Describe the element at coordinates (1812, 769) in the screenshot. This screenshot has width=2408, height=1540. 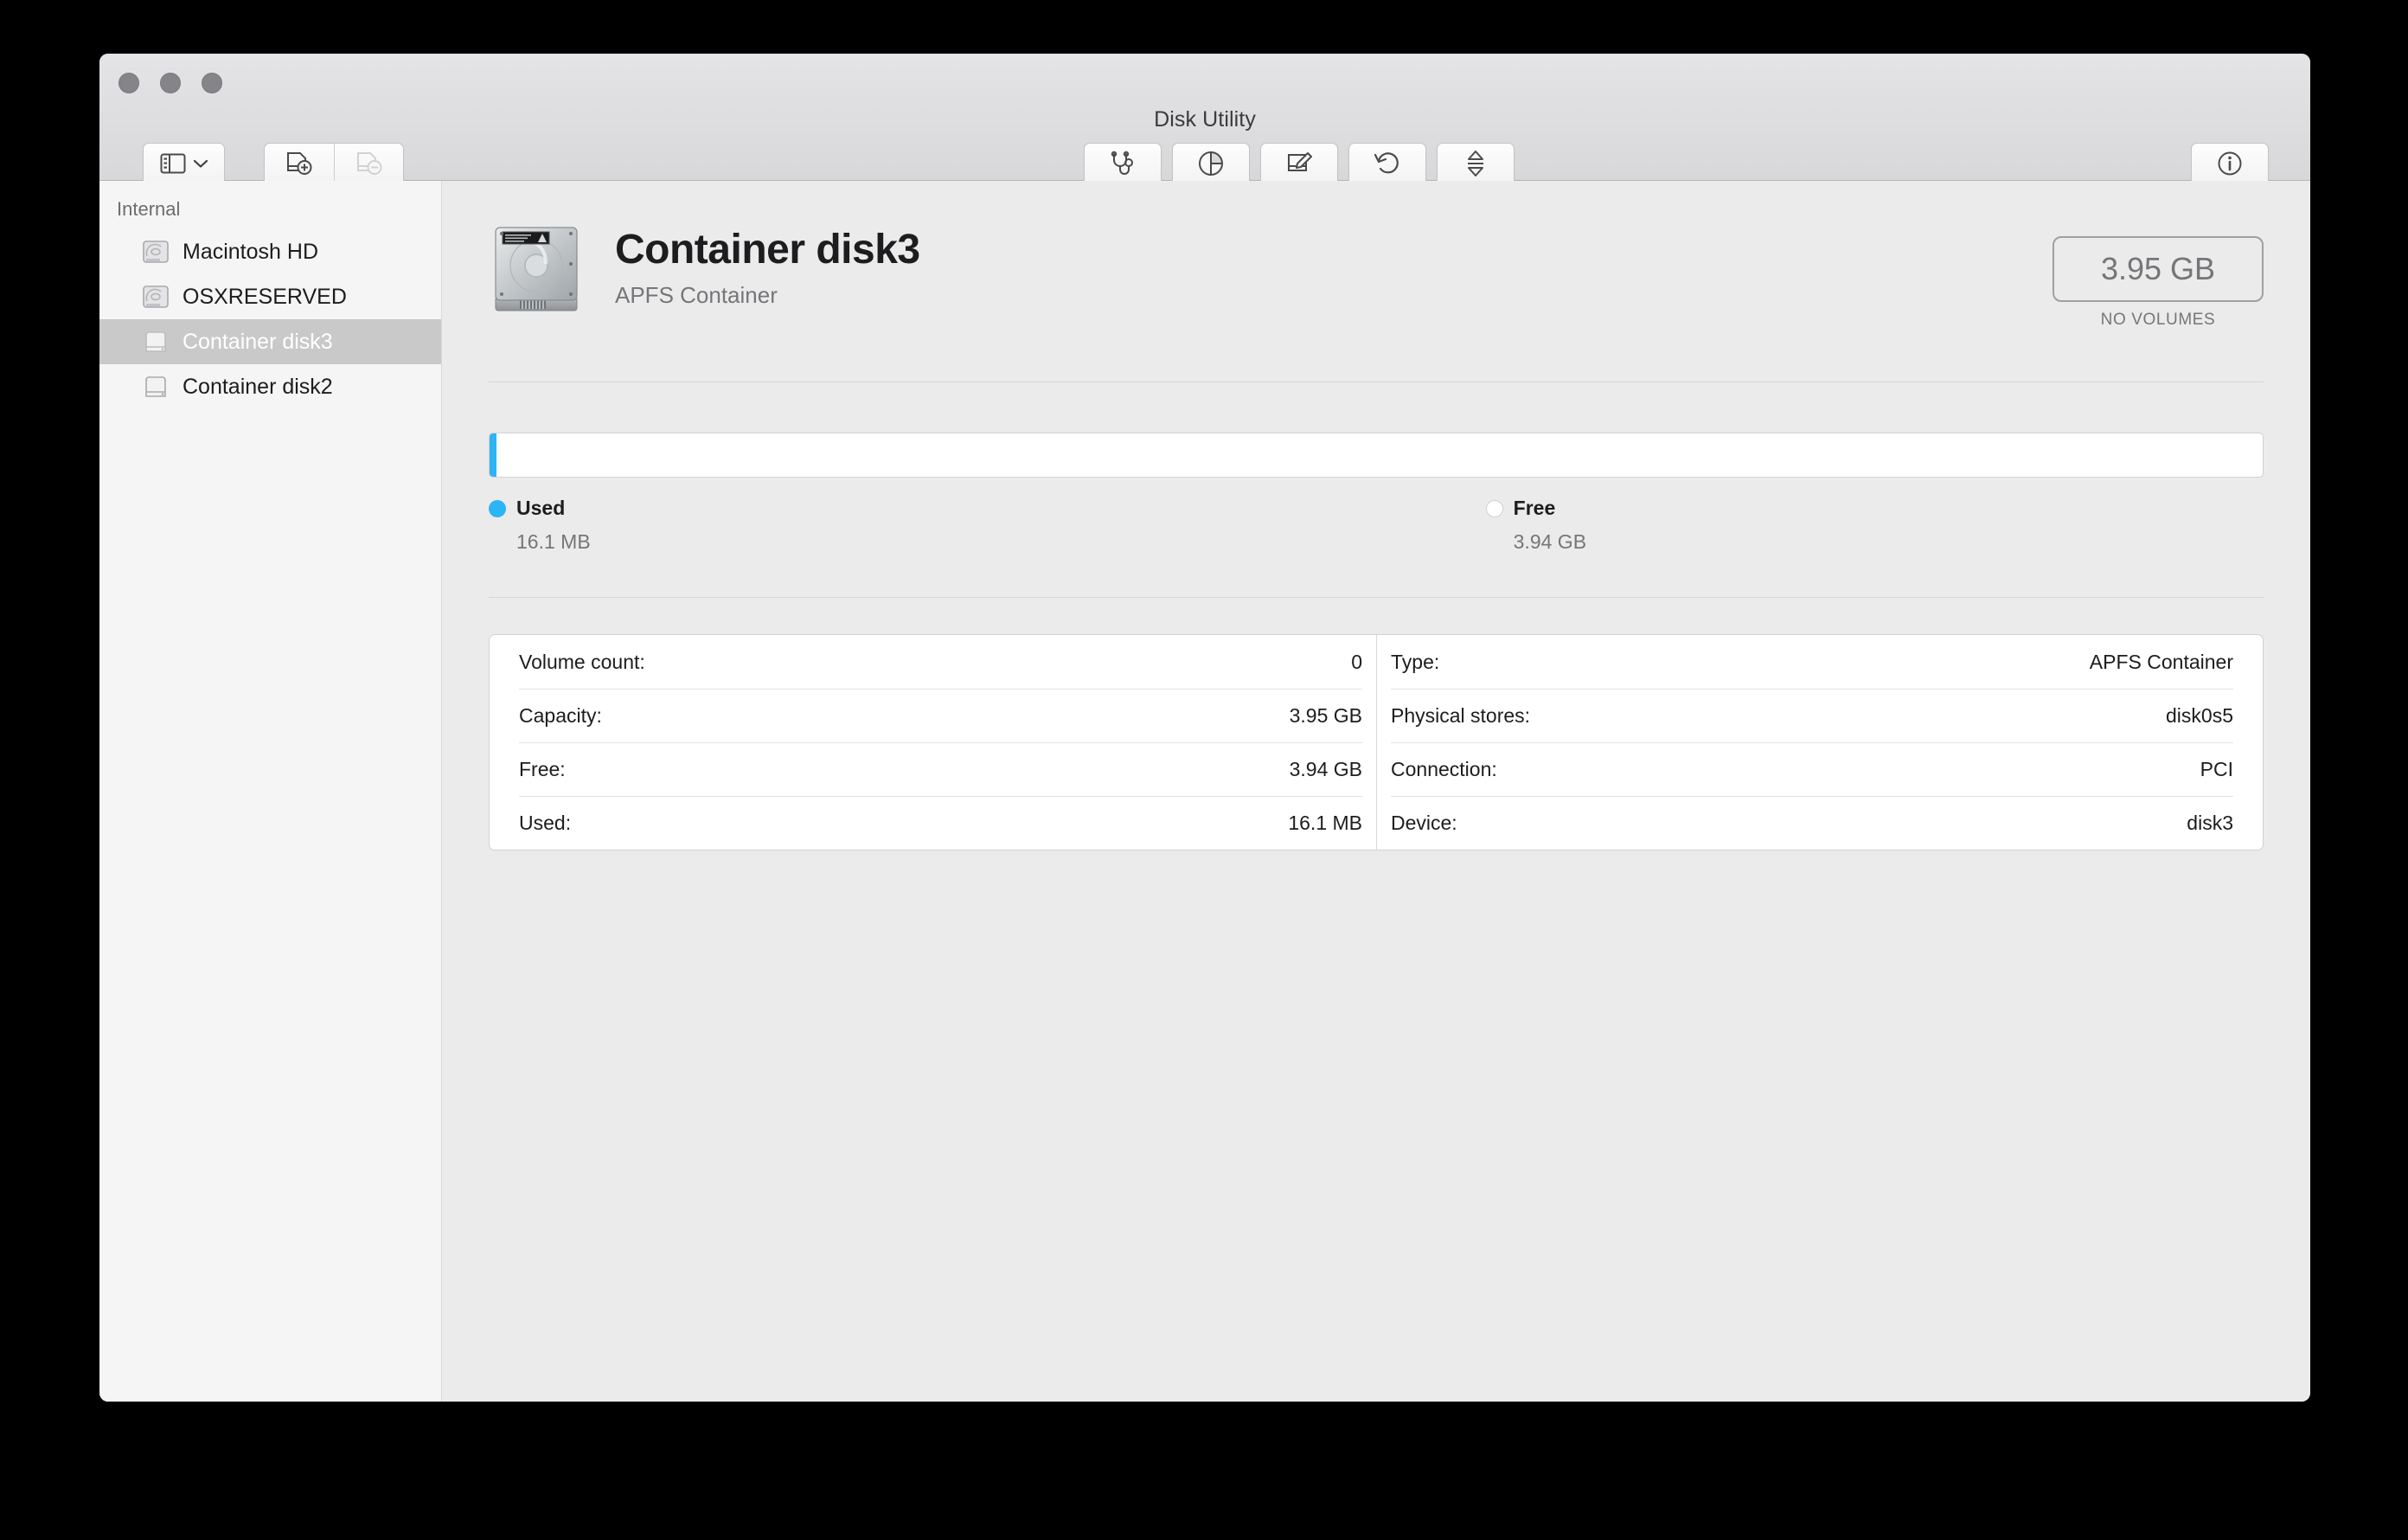
I see `details-row: Connection: PCI` at that location.